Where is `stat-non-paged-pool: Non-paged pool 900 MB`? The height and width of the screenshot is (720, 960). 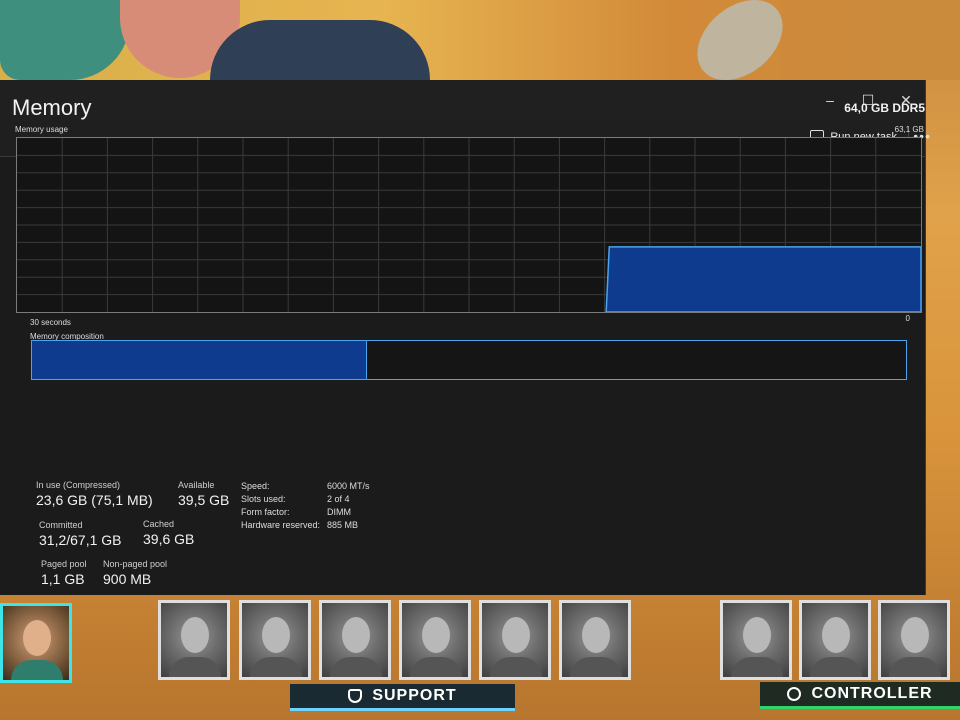
stat-non-paged-pool: Non-paged pool 900 MB is located at coordinates (135, 573).